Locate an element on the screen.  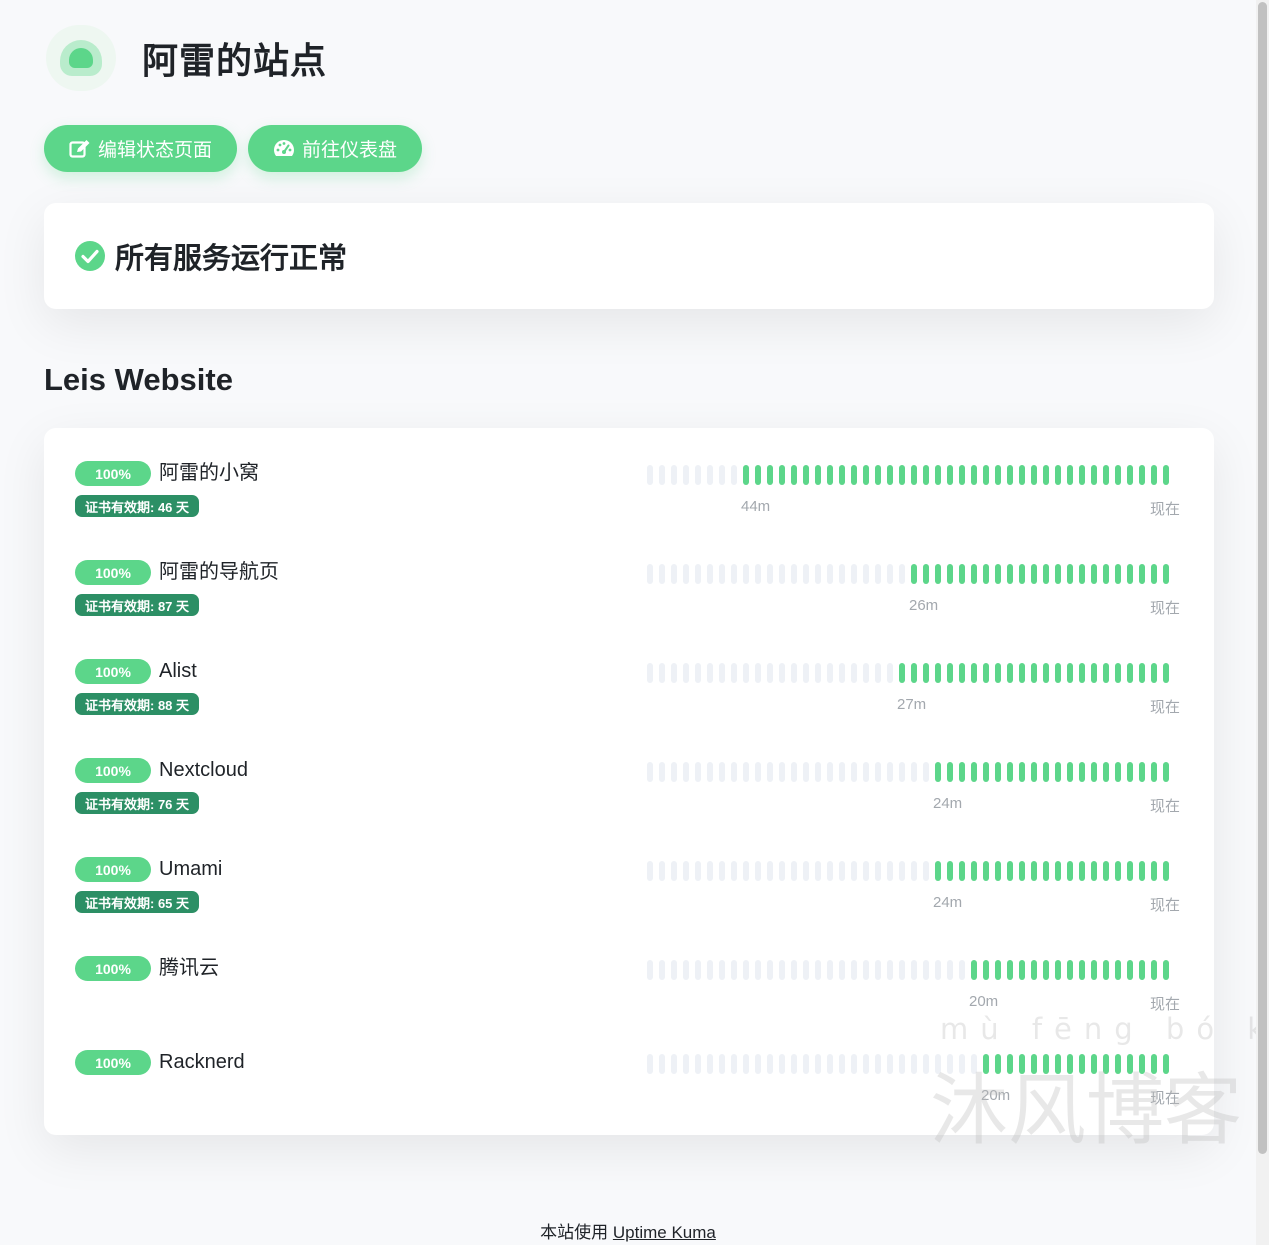
monitor-row: 100% 阿雷的小窝 证书有效期: 46 天 44m 现在 is located at coordinates (629, 501).